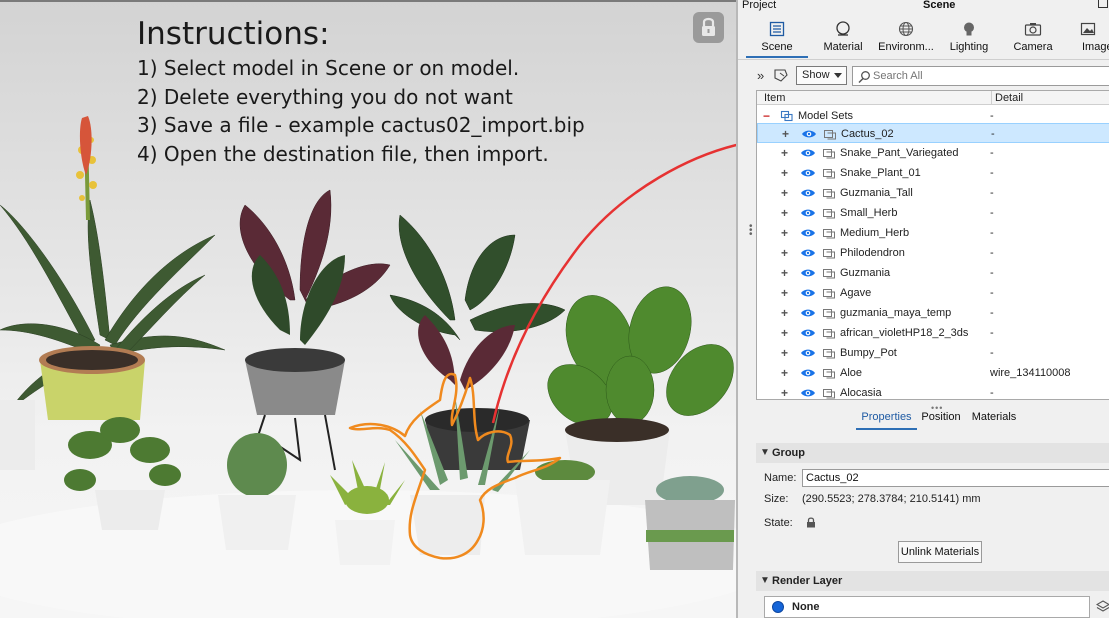 This screenshot has width=1109, height=618. What do you see at coordinates (751, 231) in the screenshot?
I see `splitter-handle: • • •` at bounding box center [751, 231].